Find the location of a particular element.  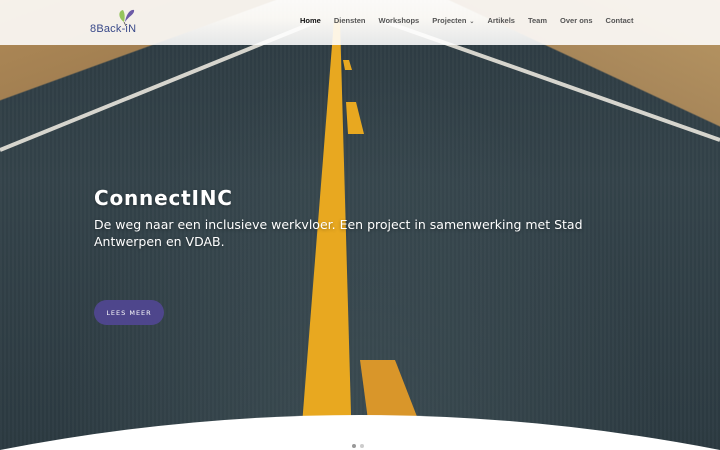

nav-item-projecten: Projecten ⌄ is located at coordinates (453, 20).